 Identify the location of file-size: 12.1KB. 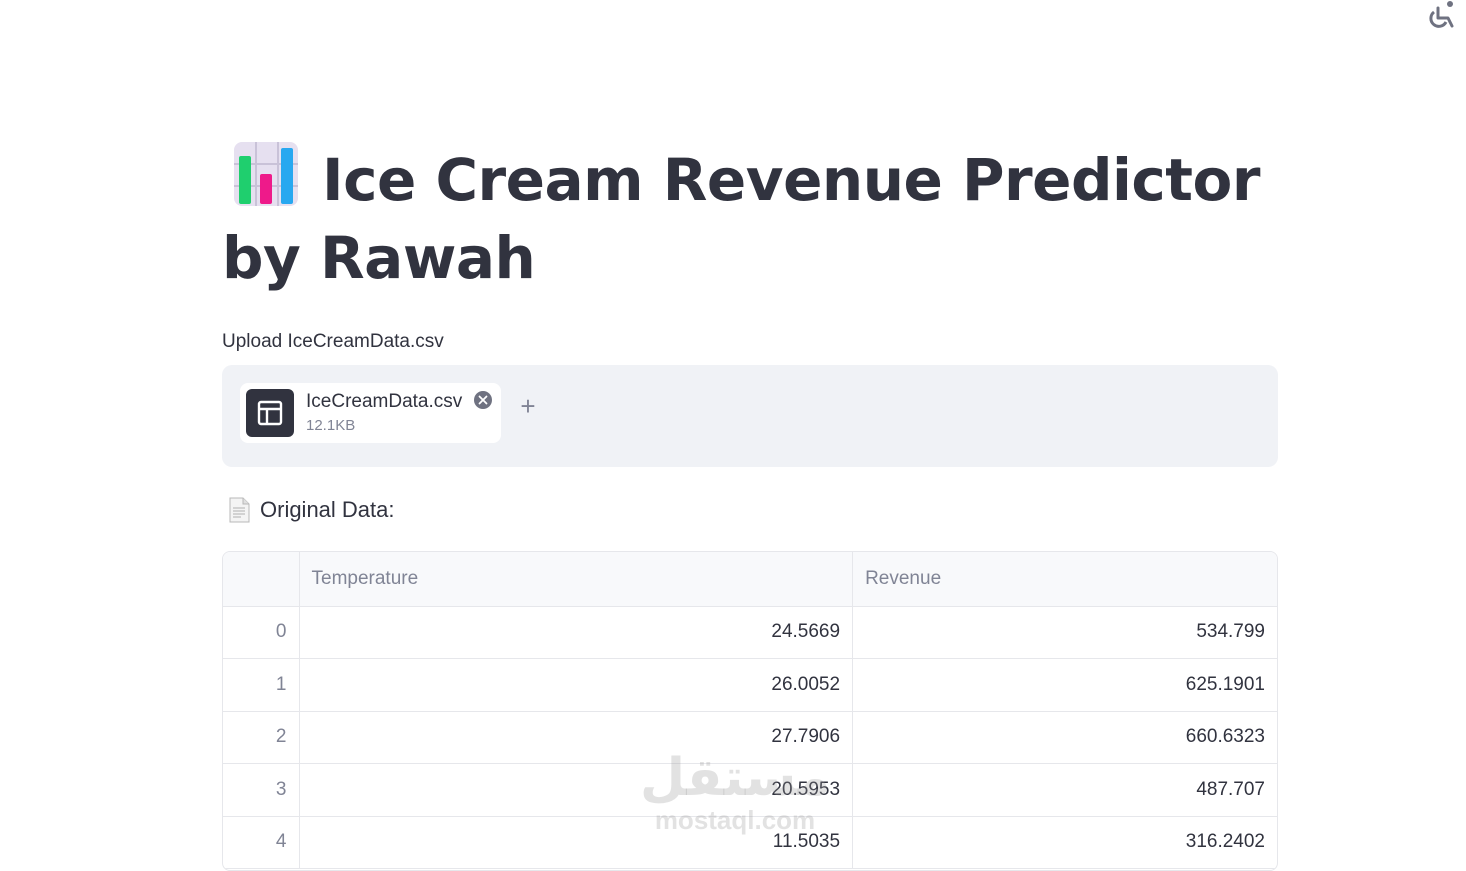
(331, 425).